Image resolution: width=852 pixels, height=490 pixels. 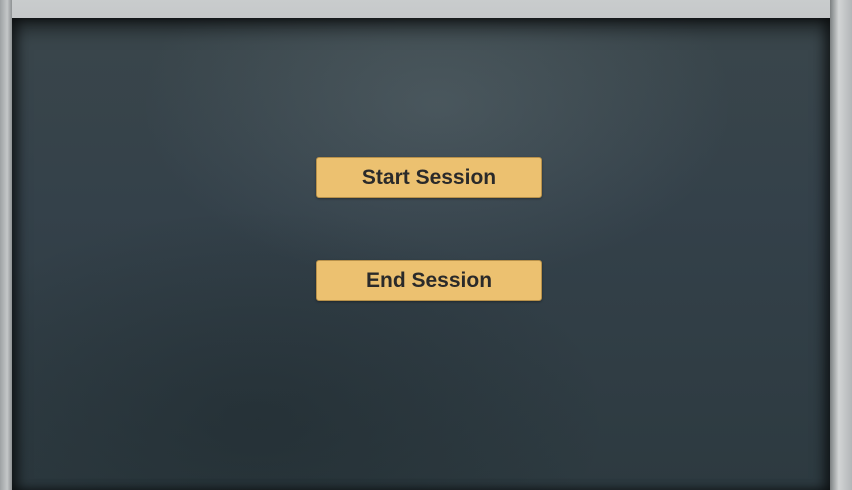 I want to click on board-frame-right, so click(x=841, y=245).